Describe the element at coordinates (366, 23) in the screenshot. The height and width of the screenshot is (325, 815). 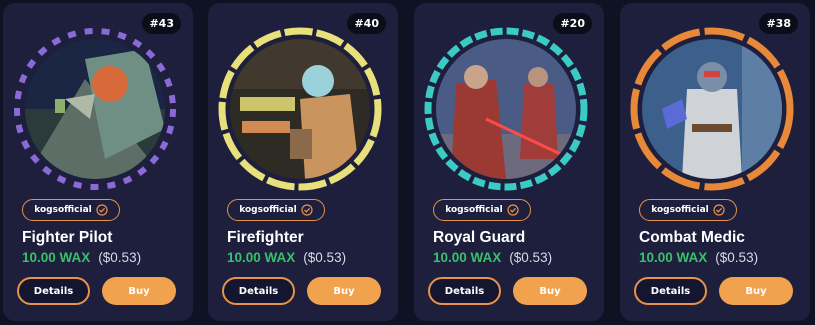
I see `edition-number-badge: #40` at that location.